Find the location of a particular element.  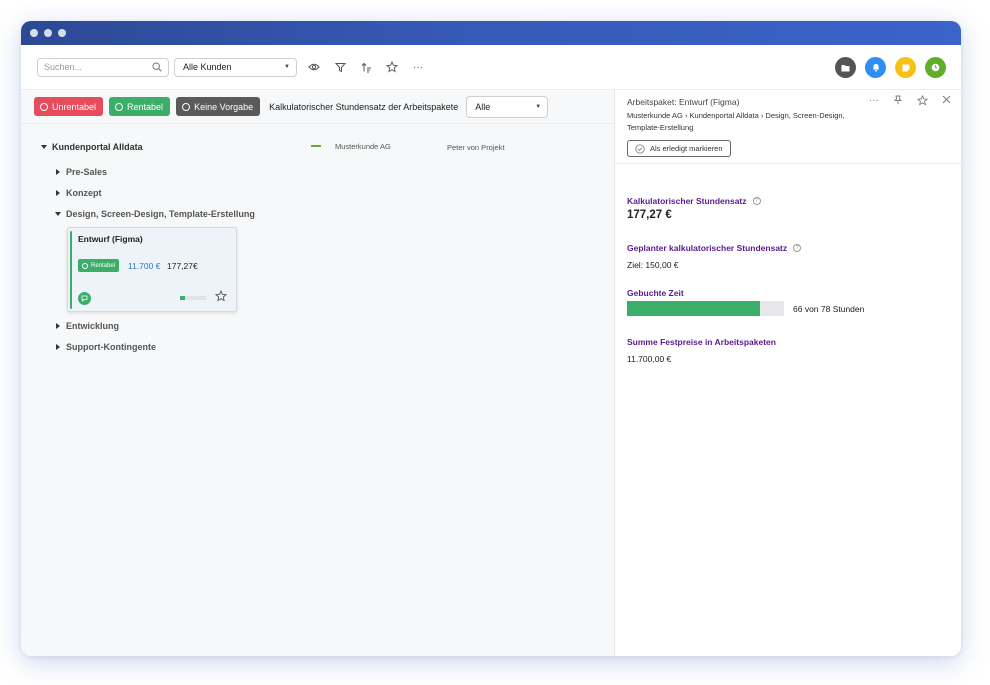

tree-project-row: Kundenportal Alldata is located at coordinates (92, 147).